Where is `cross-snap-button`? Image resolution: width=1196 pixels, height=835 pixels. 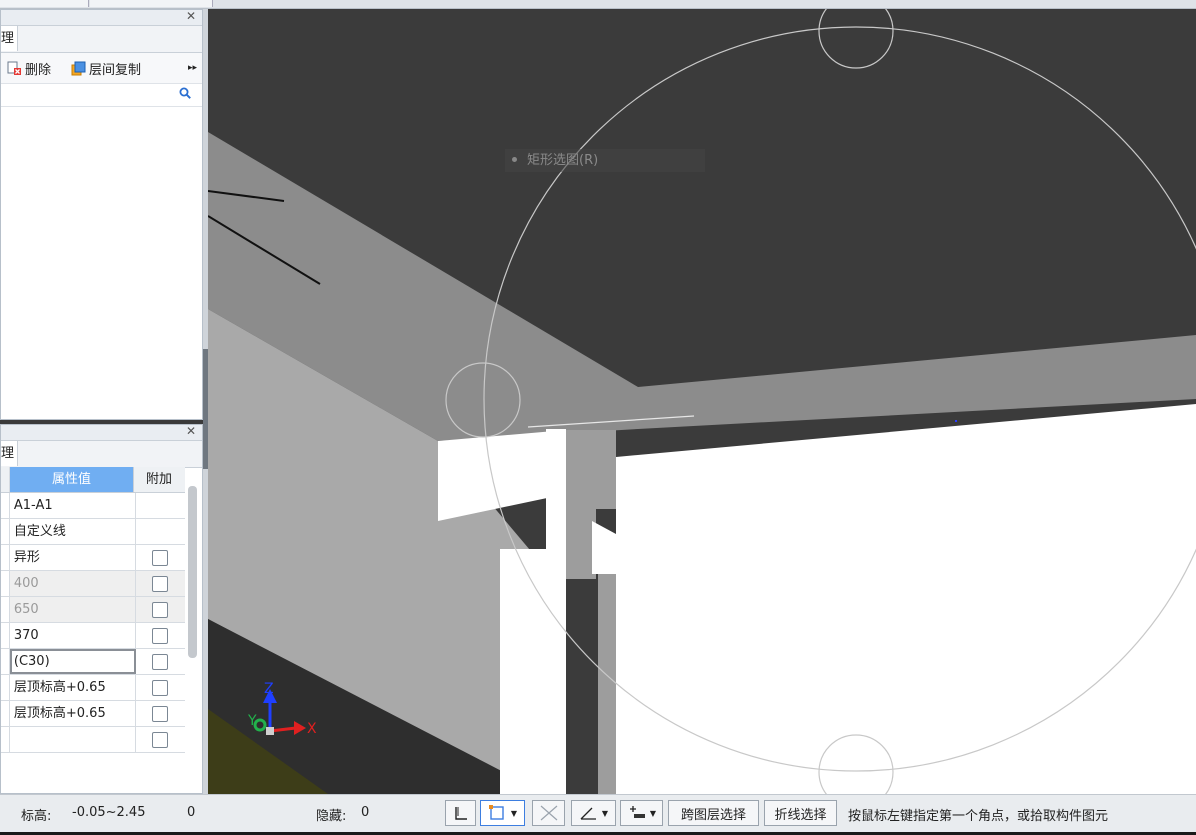 cross-snap-button is located at coordinates (548, 813).